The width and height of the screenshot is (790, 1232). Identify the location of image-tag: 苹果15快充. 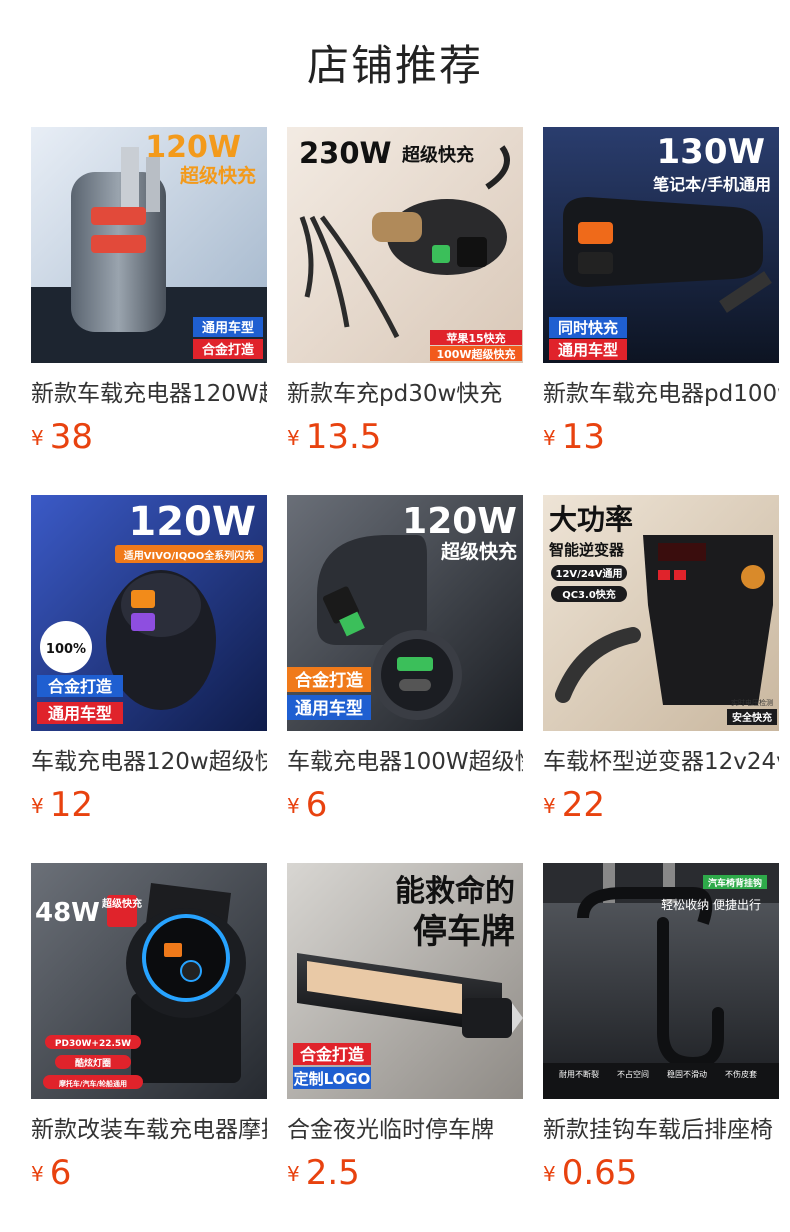
(475, 338).